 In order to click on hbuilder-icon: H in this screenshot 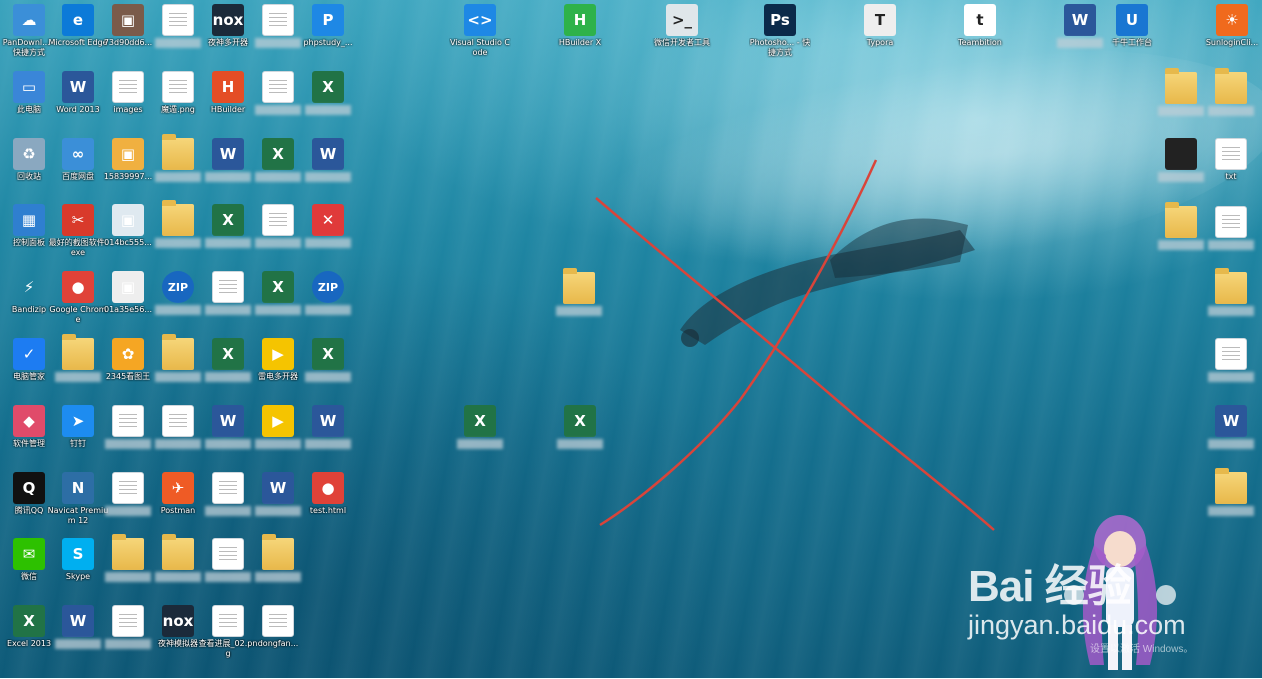, I will do `click(228, 87)`.